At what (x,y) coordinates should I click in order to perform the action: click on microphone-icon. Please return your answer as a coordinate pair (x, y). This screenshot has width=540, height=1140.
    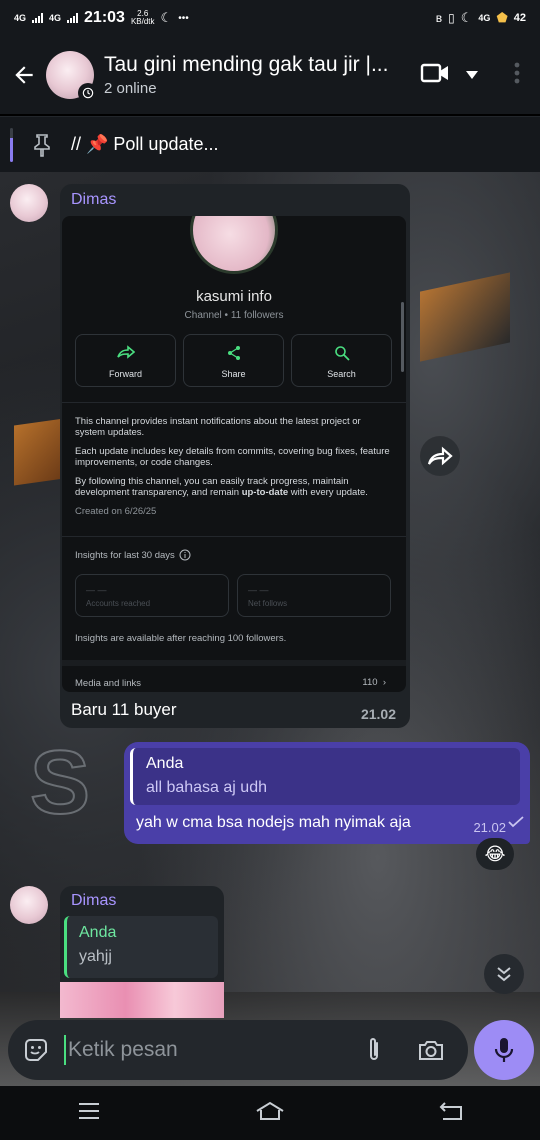
    Looking at the image, I should click on (504, 1050).